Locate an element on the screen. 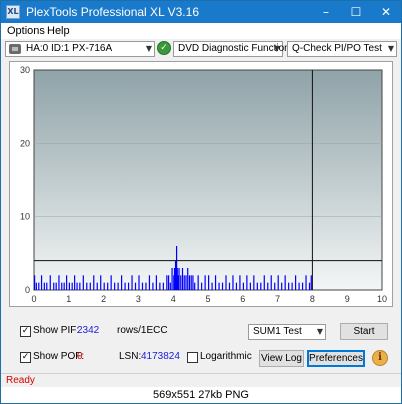 Image resolution: width=402 pixels, height=404 pixels. start-button: Start is located at coordinates (364, 331).